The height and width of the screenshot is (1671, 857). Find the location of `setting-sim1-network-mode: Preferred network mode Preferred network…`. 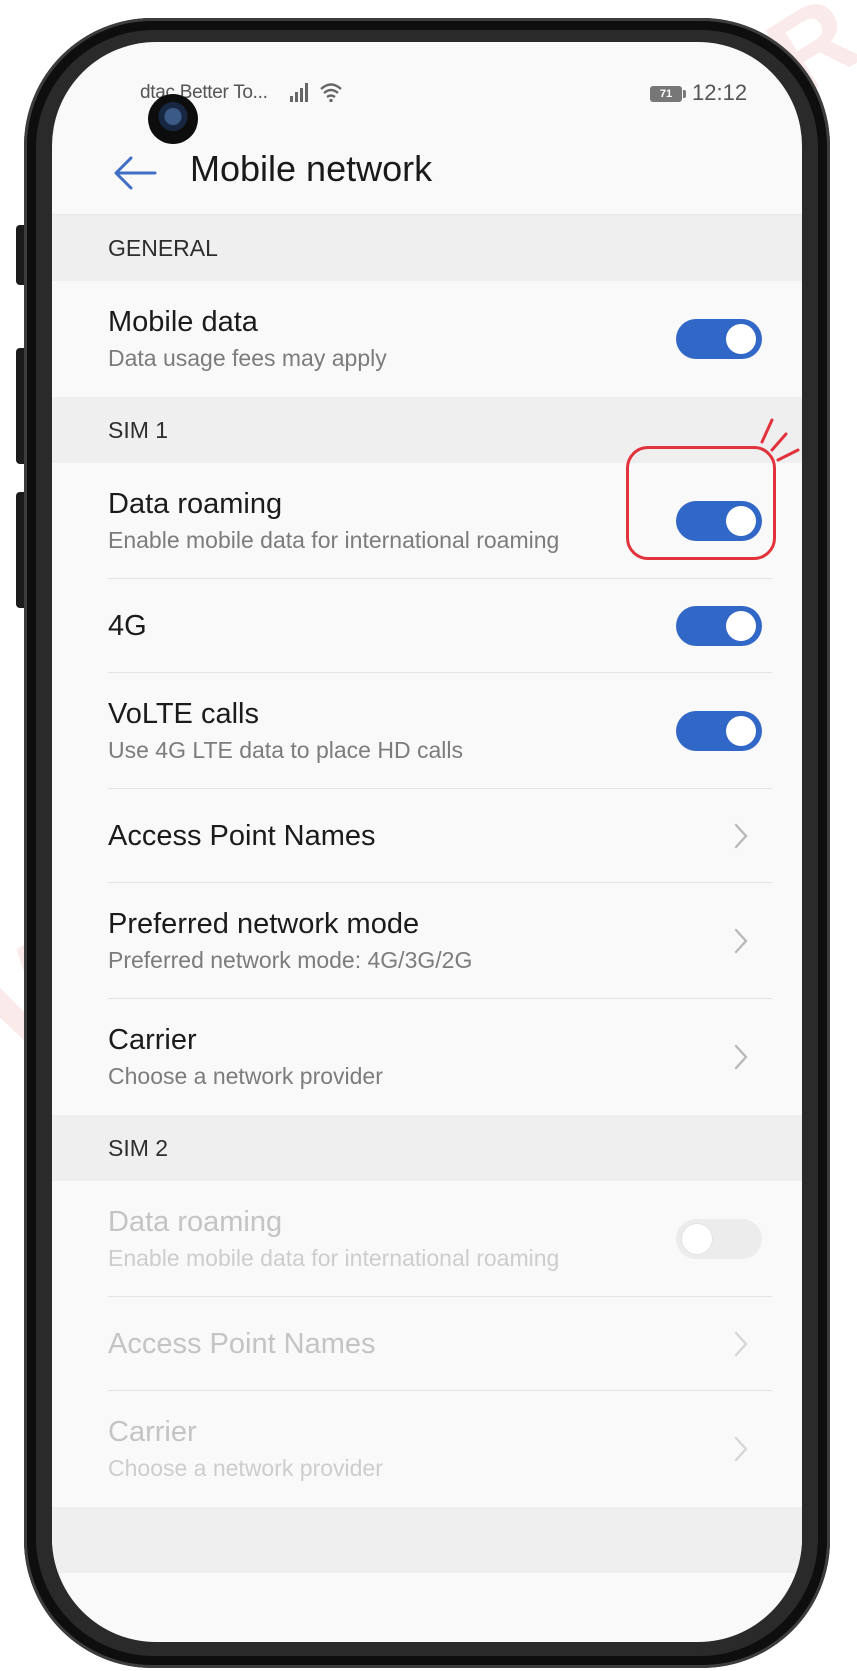

setting-sim1-network-mode: Preferred network mode Preferred network… is located at coordinates (427, 941).